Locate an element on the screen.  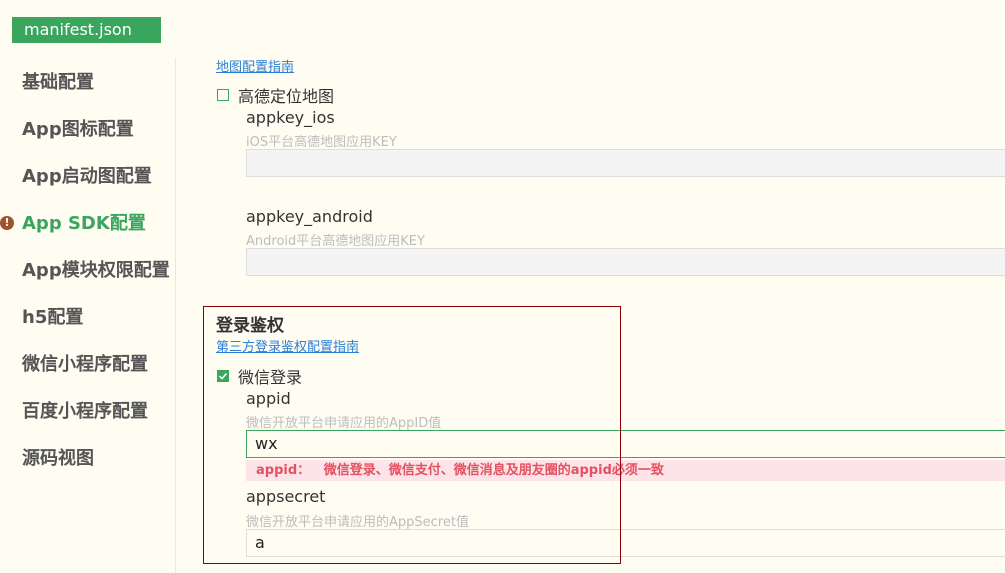
sidebar-item-basic: 基础配置 is located at coordinates (58, 83).